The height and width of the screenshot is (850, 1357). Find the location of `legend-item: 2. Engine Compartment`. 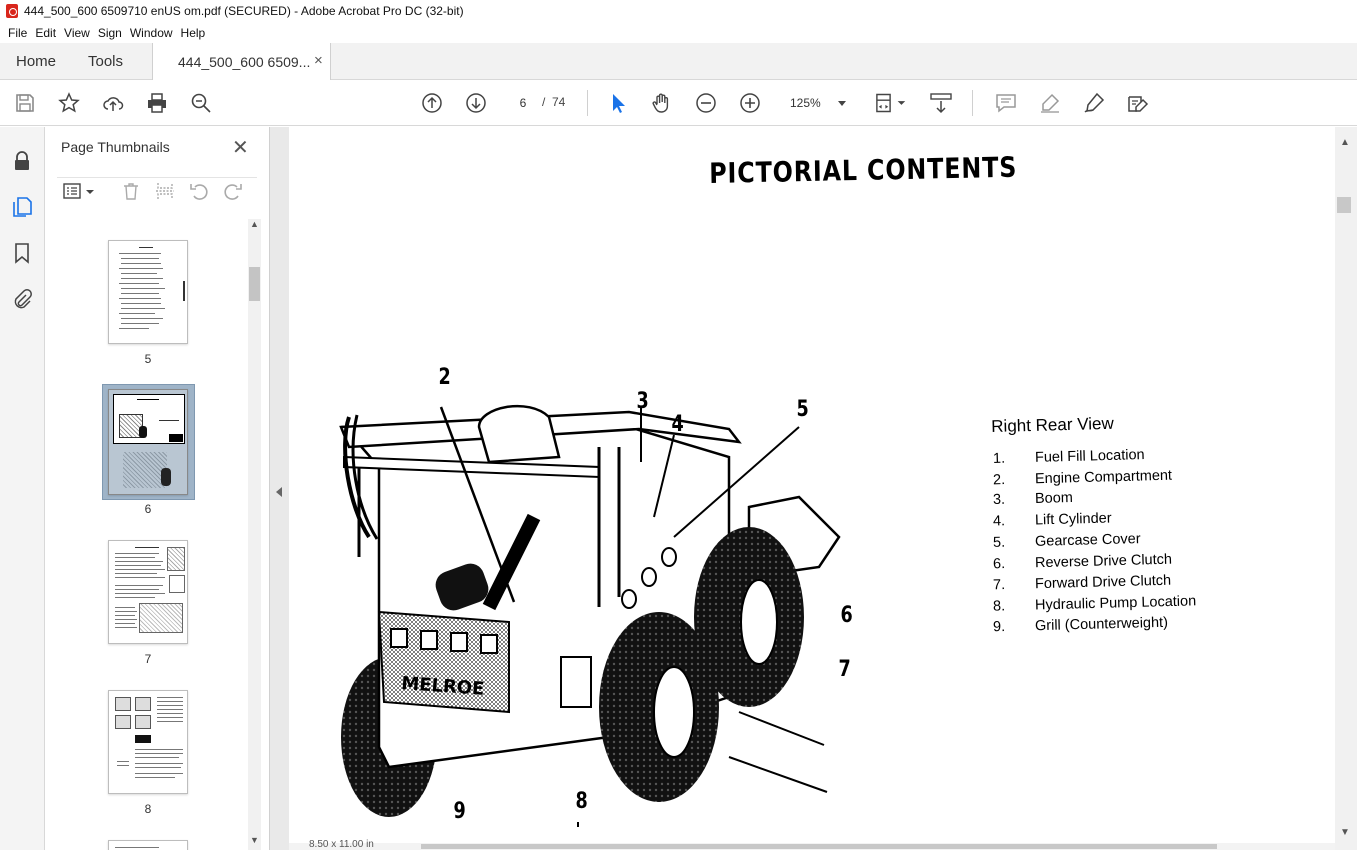

legend-item: 2. Engine Compartment is located at coordinates (1082, 478).